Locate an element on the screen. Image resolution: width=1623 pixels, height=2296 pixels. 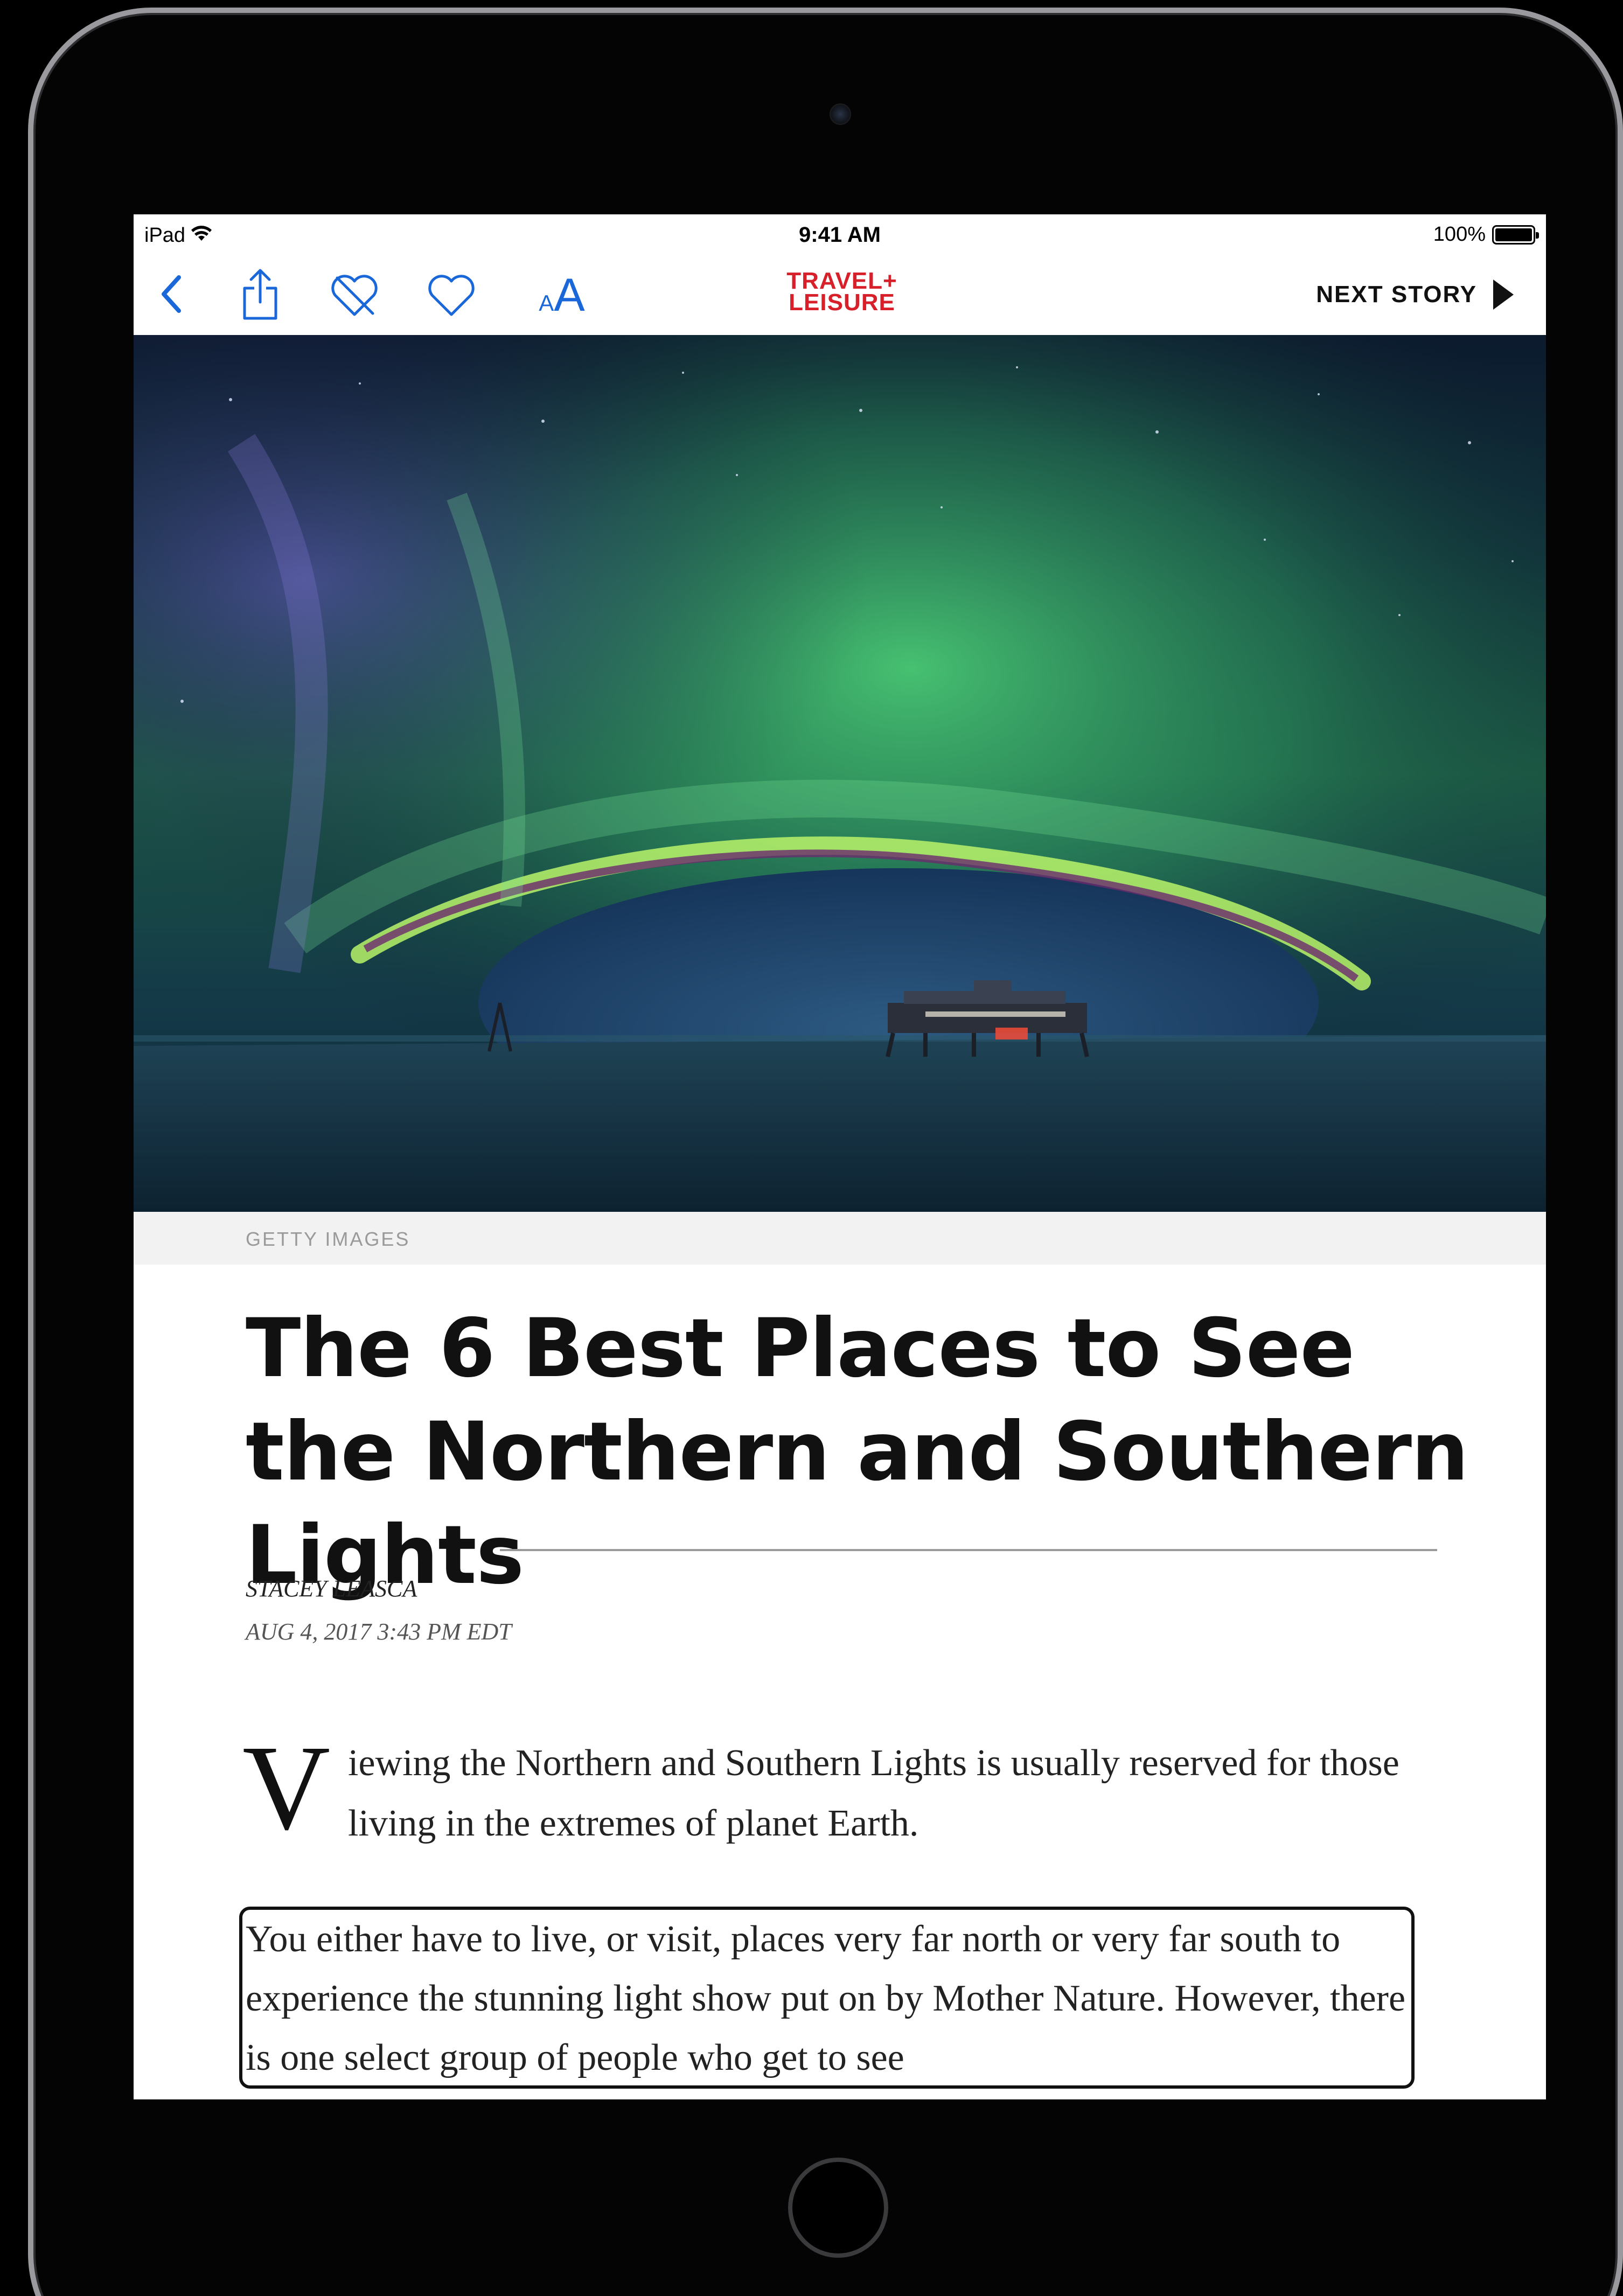
nav-bar: A A TRAVEL+ LEISURE NEXT STORY is located at coordinates (840, 295).